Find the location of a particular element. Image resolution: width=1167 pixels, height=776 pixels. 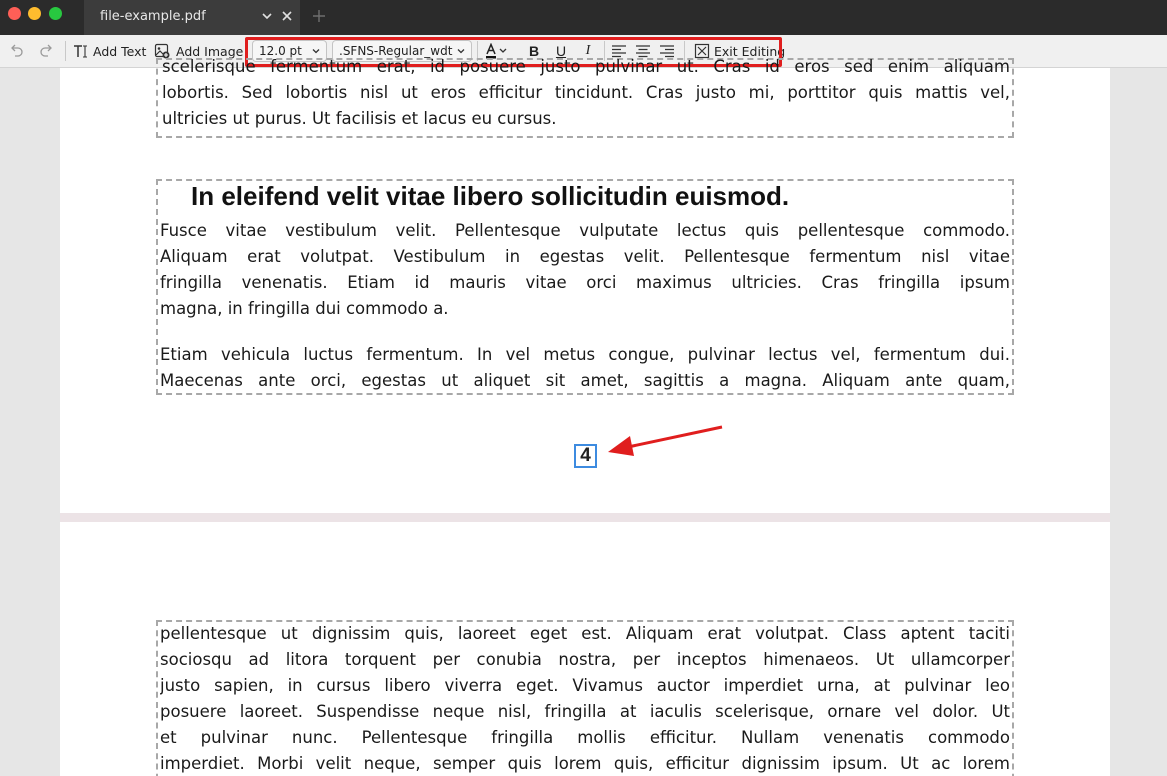

title-bar: file-example.pdf is located at coordinates (583, 17).